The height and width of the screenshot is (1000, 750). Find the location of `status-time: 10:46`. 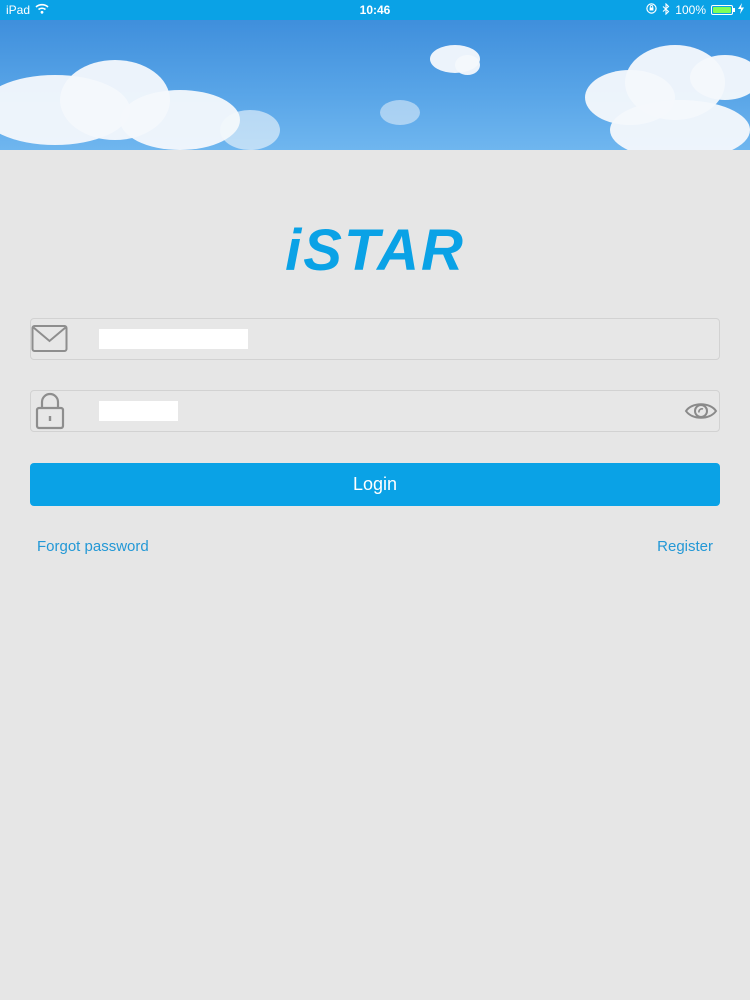

status-time: 10:46 is located at coordinates (375, 10).